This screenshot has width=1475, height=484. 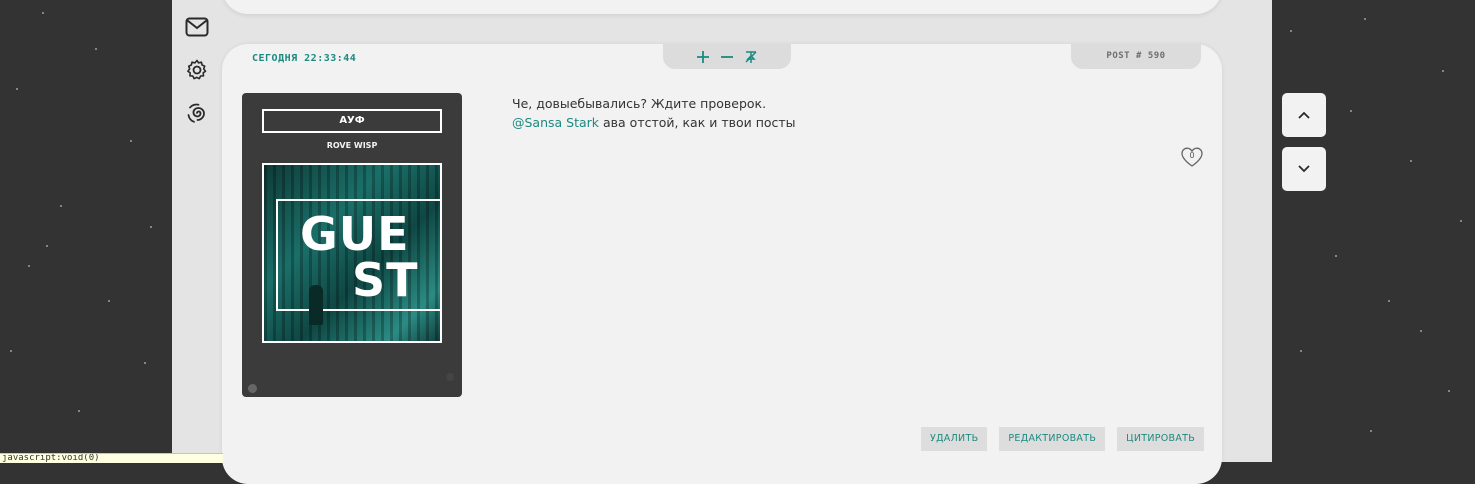 I want to click on user-mention-link: @Sansa Stark, so click(x=555, y=122).